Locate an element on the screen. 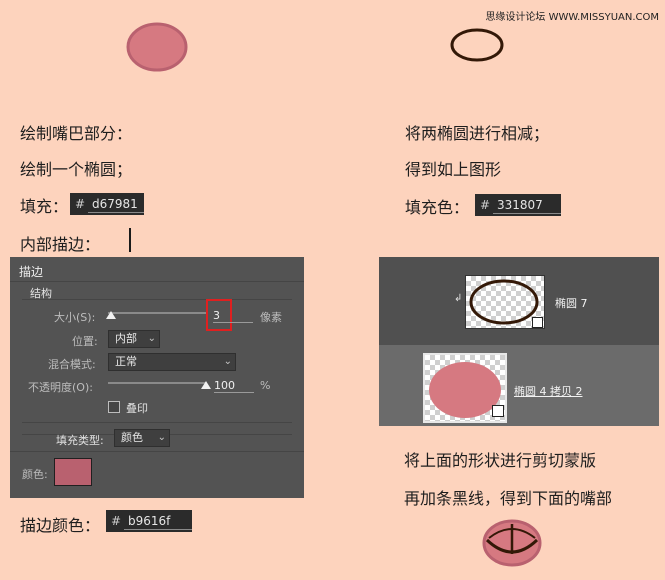  ring-fill-label: 填充色： is located at coordinates (437, 207).